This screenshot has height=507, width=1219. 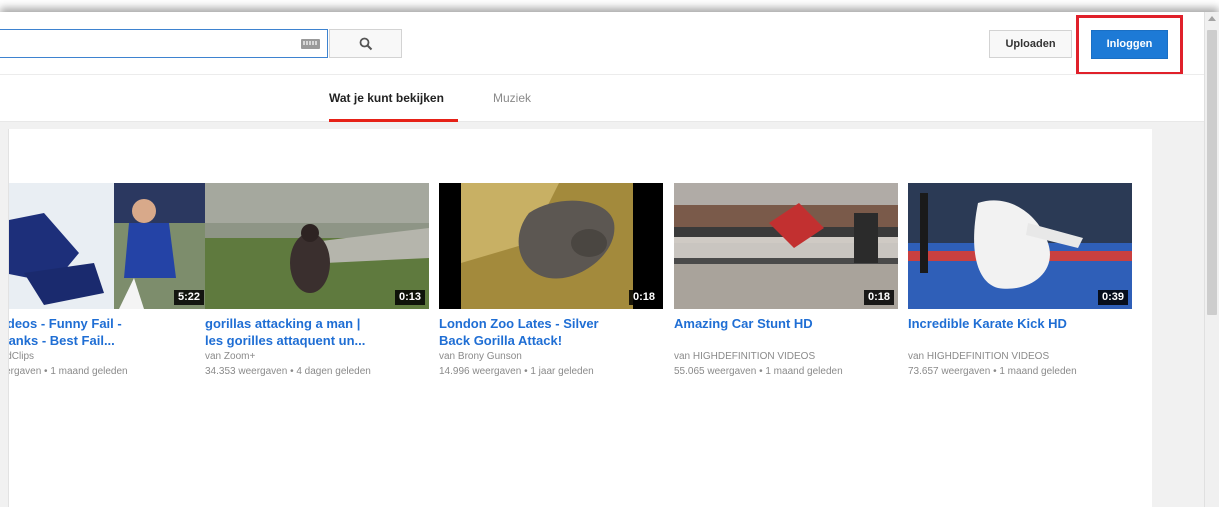 I want to click on video-meta: 55.065 weergaven • 1 maand geleden, so click(x=758, y=371).